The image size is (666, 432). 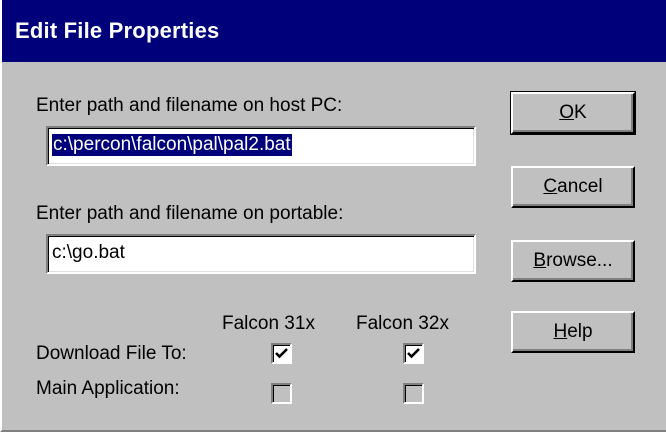 I want to click on dialog-title: Edit File Properties, so click(x=117, y=30).